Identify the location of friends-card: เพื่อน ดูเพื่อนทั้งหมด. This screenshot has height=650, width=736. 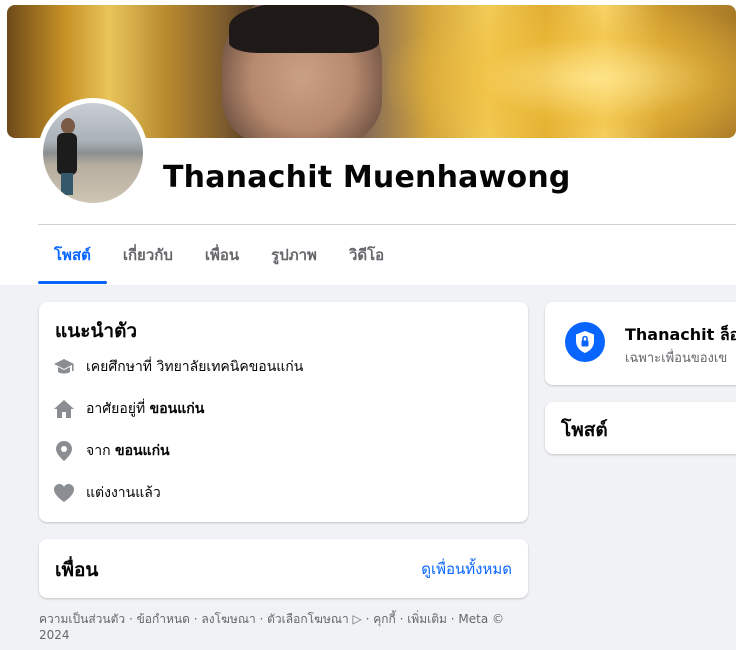
(283, 568).